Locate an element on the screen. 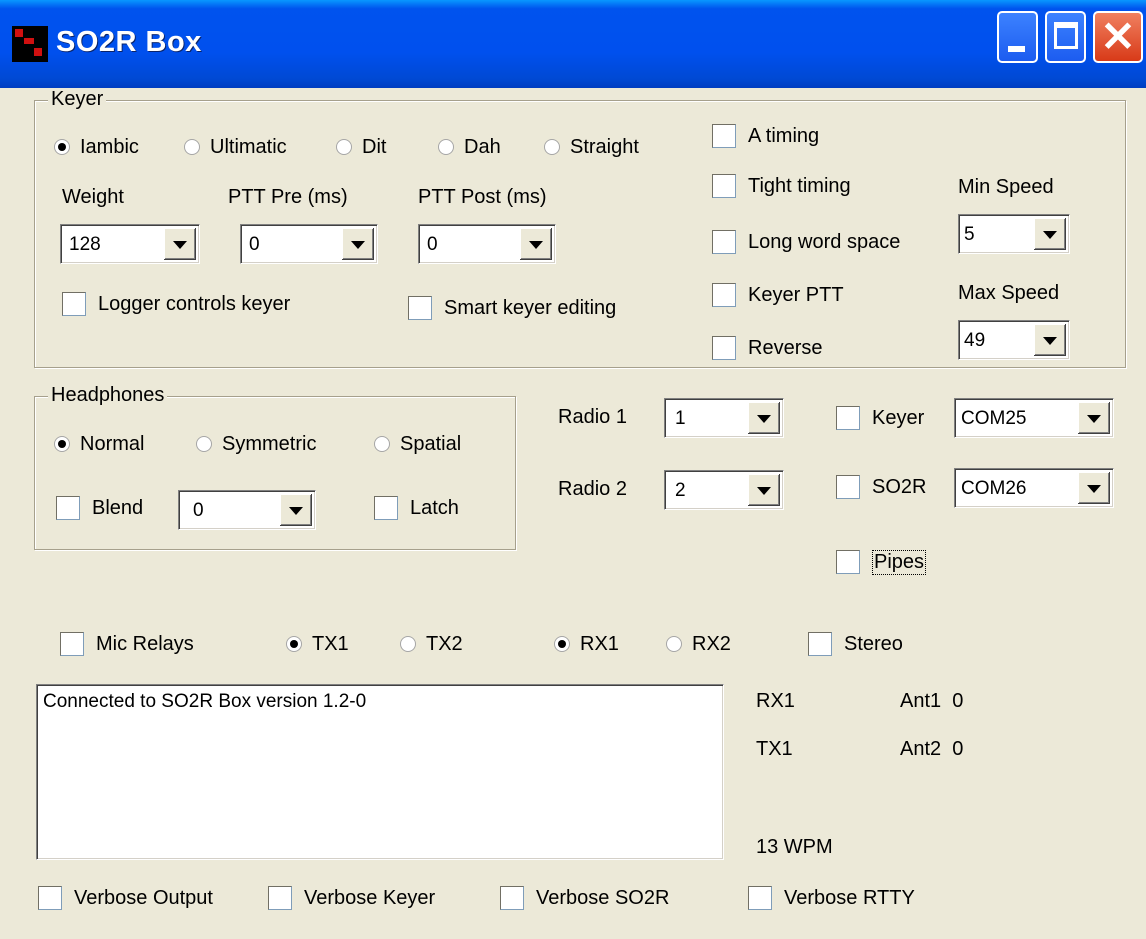 The image size is (1146, 939). status-wpm: 13 WPM is located at coordinates (794, 847).